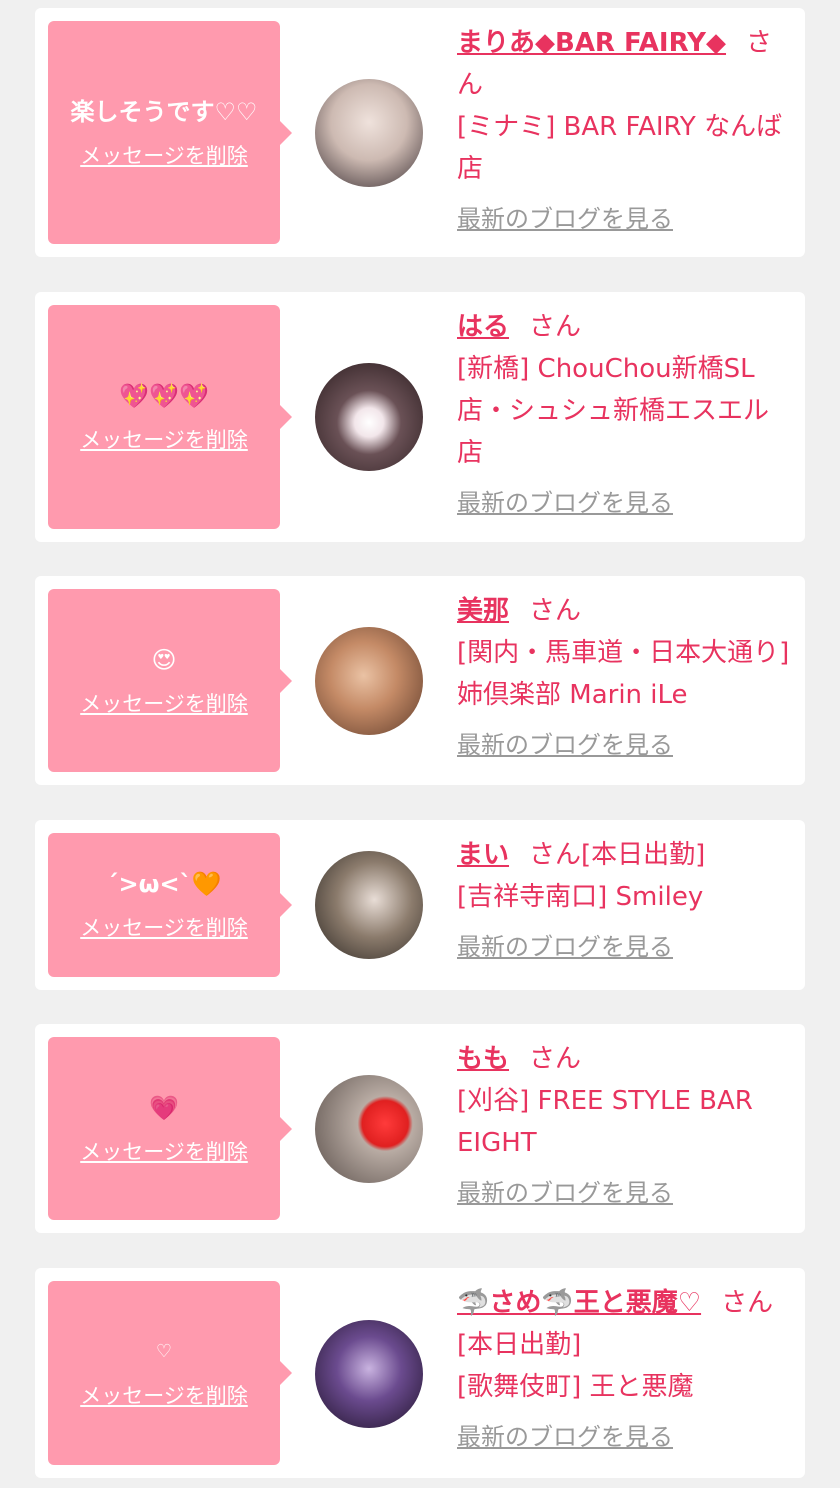  I want to click on cast-name-link: 🦈さめ🦈王と悪魔♡, so click(579, 1303).